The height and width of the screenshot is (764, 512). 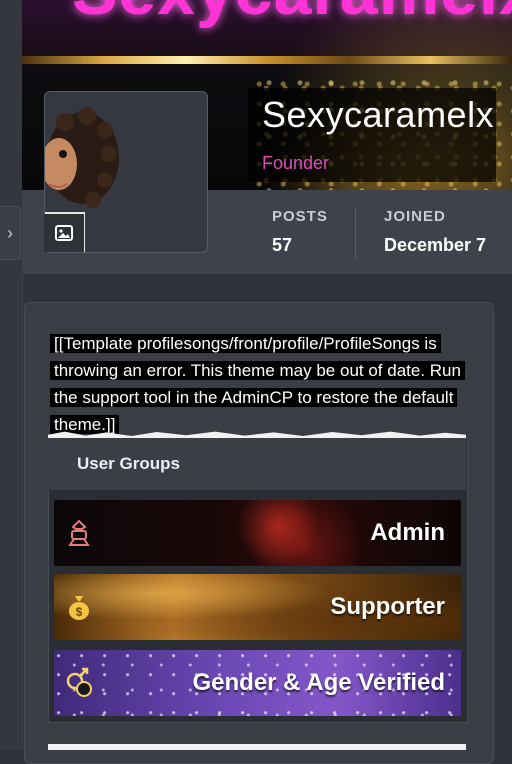 I want to click on collapse-sidebar-tab: ›, so click(x=10, y=233).